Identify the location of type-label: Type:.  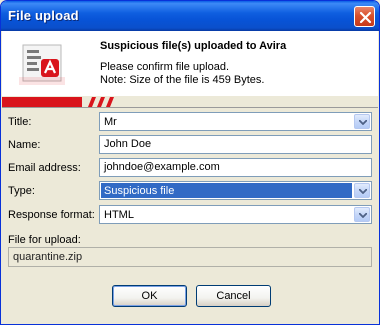
(21, 191).